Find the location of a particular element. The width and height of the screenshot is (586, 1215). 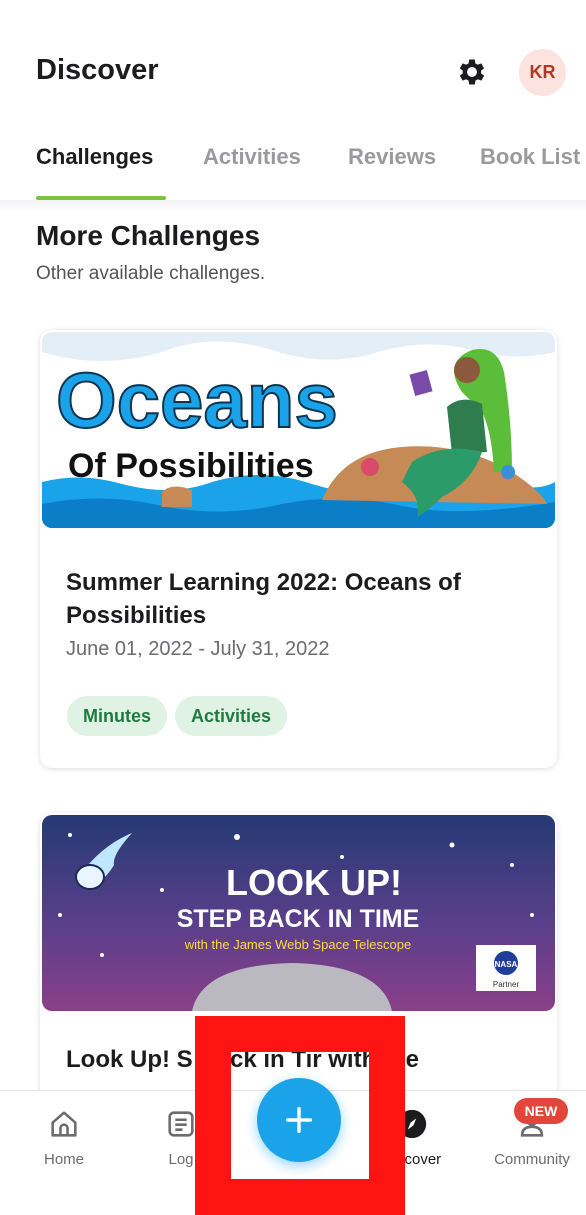

tag-activities: Activities is located at coordinates (231, 716).